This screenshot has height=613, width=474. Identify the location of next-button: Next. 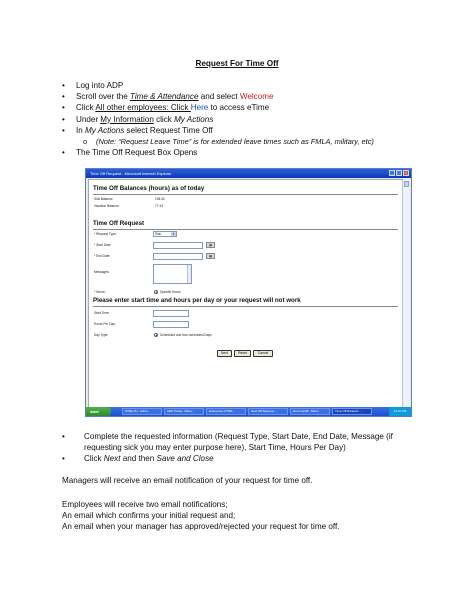
(224, 353).